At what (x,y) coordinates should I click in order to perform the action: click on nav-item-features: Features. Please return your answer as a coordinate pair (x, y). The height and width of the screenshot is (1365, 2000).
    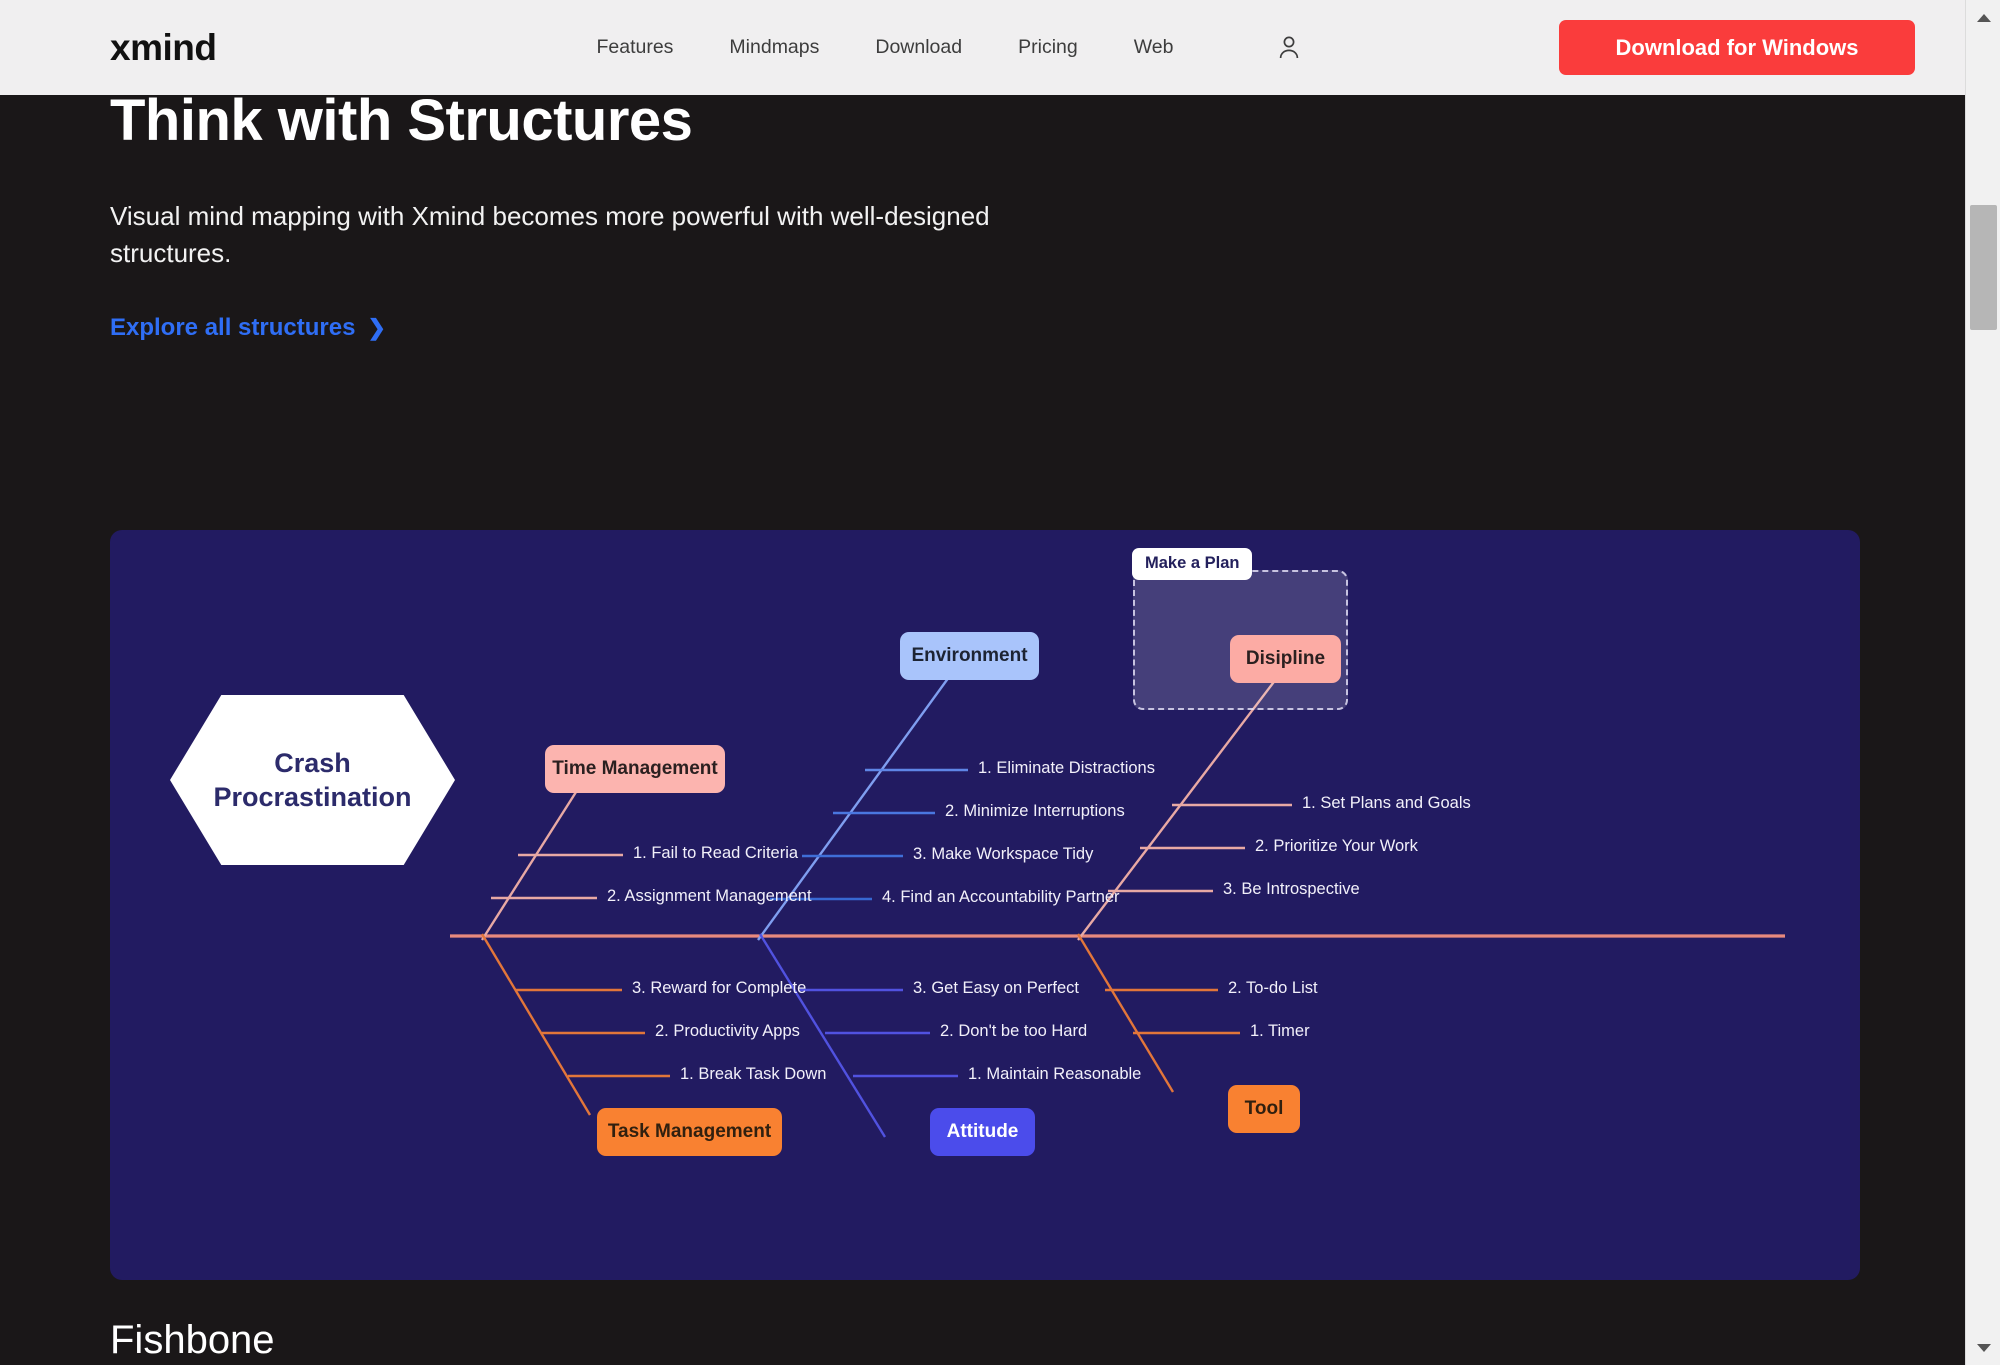
    Looking at the image, I should click on (634, 47).